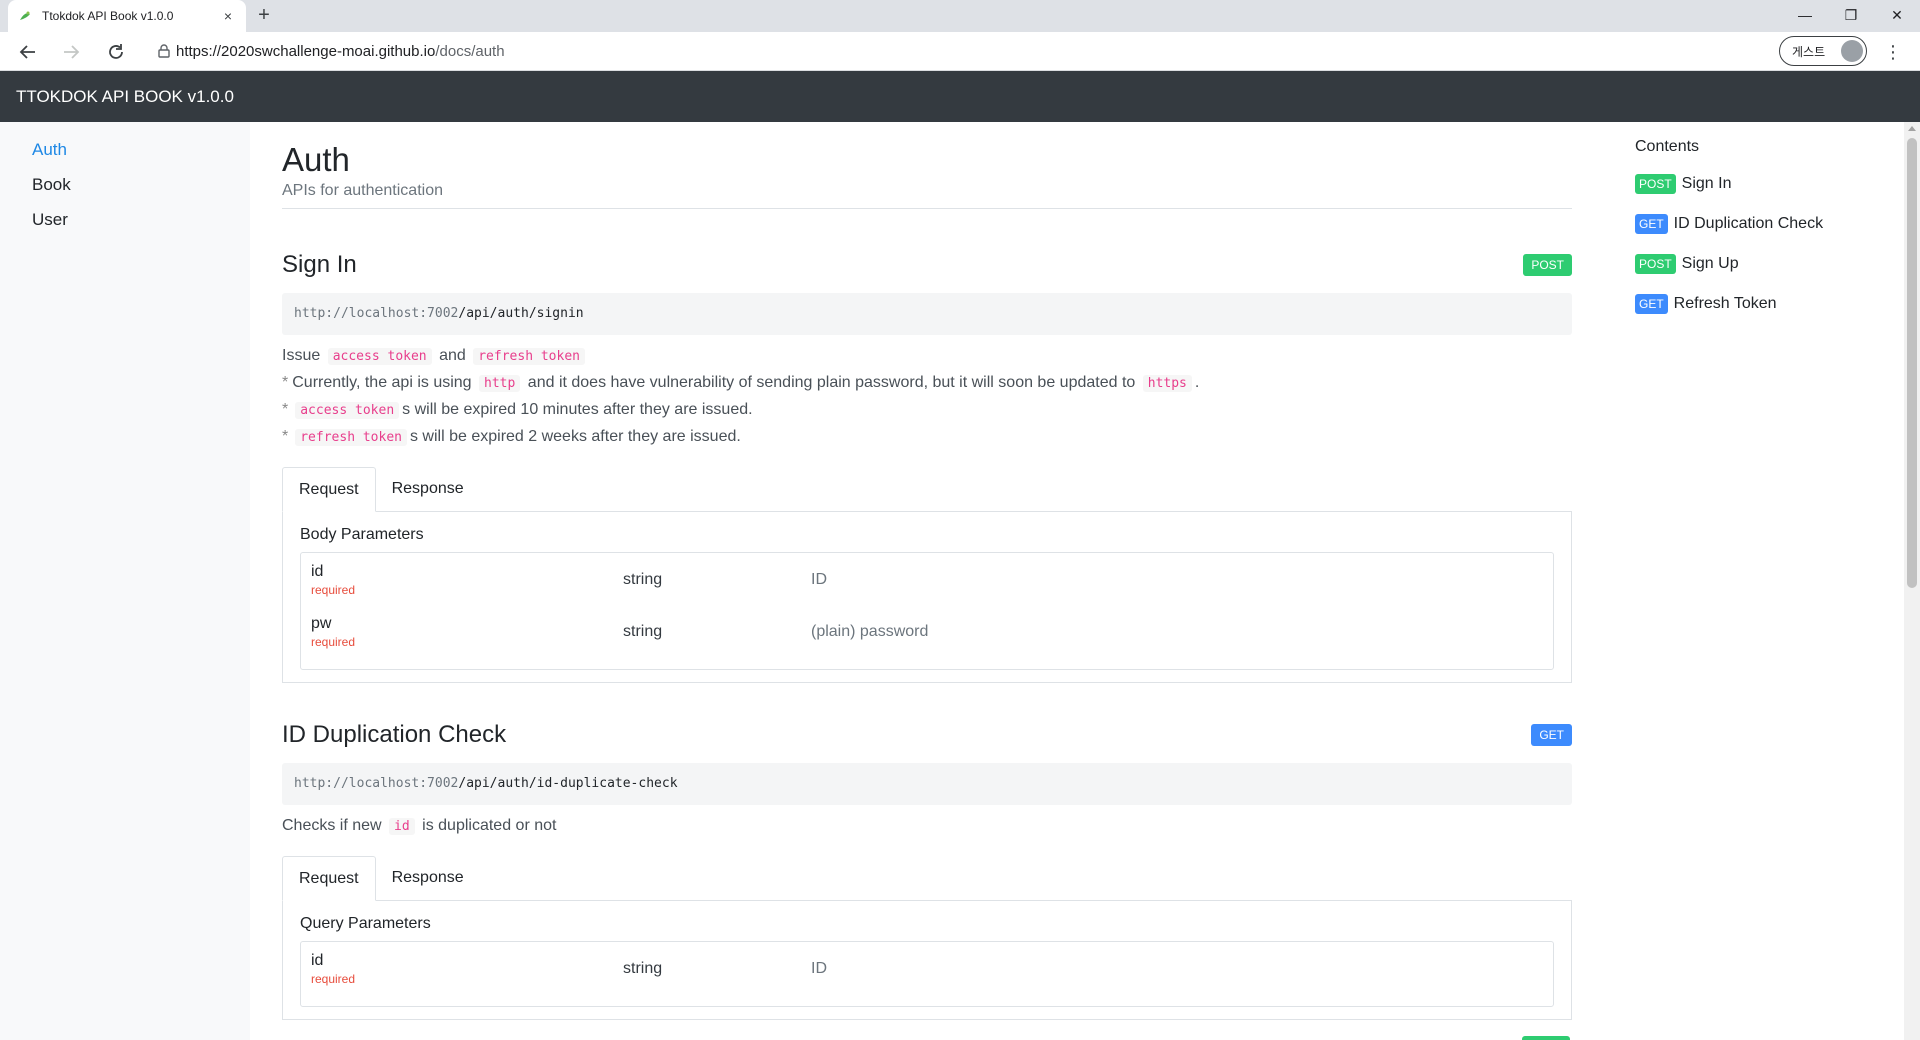  What do you see at coordinates (1851, 15) in the screenshot?
I see `restore-button: ❐` at bounding box center [1851, 15].